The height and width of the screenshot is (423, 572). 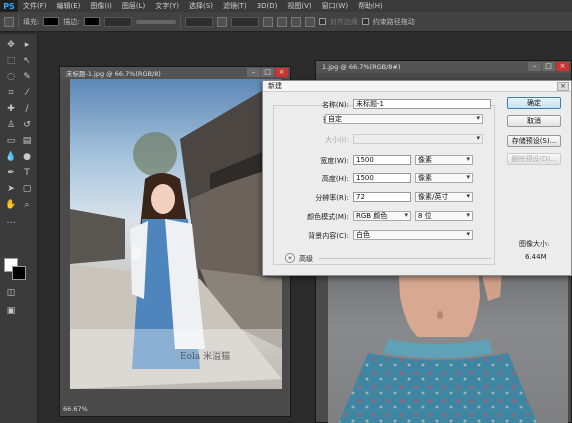 What do you see at coordinates (382, 178) in the screenshot?
I see `height-field: 1500` at bounding box center [382, 178].